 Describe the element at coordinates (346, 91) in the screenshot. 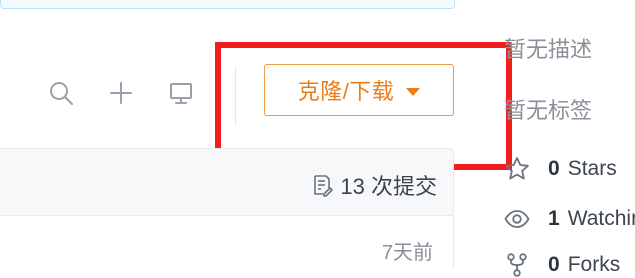

I see `clone-download-label: 克隆/下载` at that location.